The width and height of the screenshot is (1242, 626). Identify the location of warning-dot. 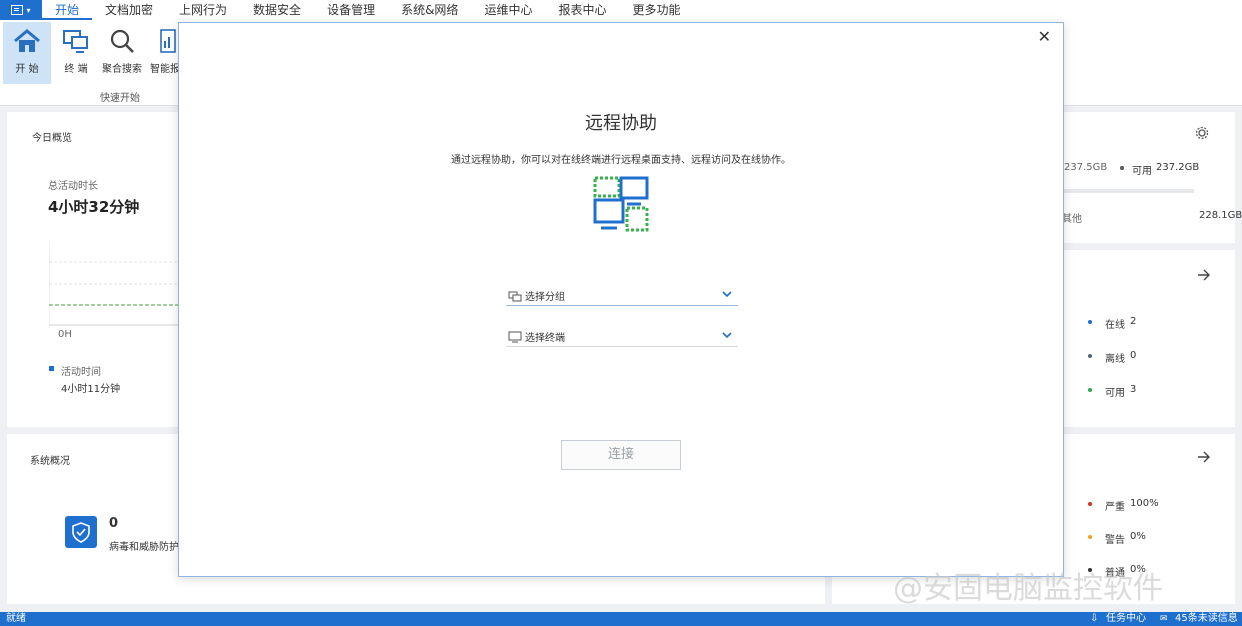
(1090, 537).